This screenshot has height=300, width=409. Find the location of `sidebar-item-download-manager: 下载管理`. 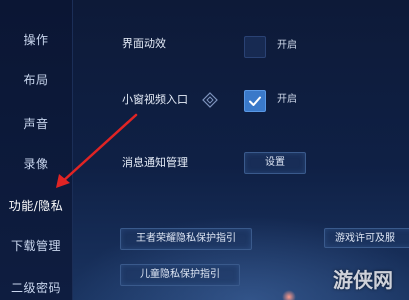

sidebar-item-download-manager: 下载管理 is located at coordinates (36, 246).